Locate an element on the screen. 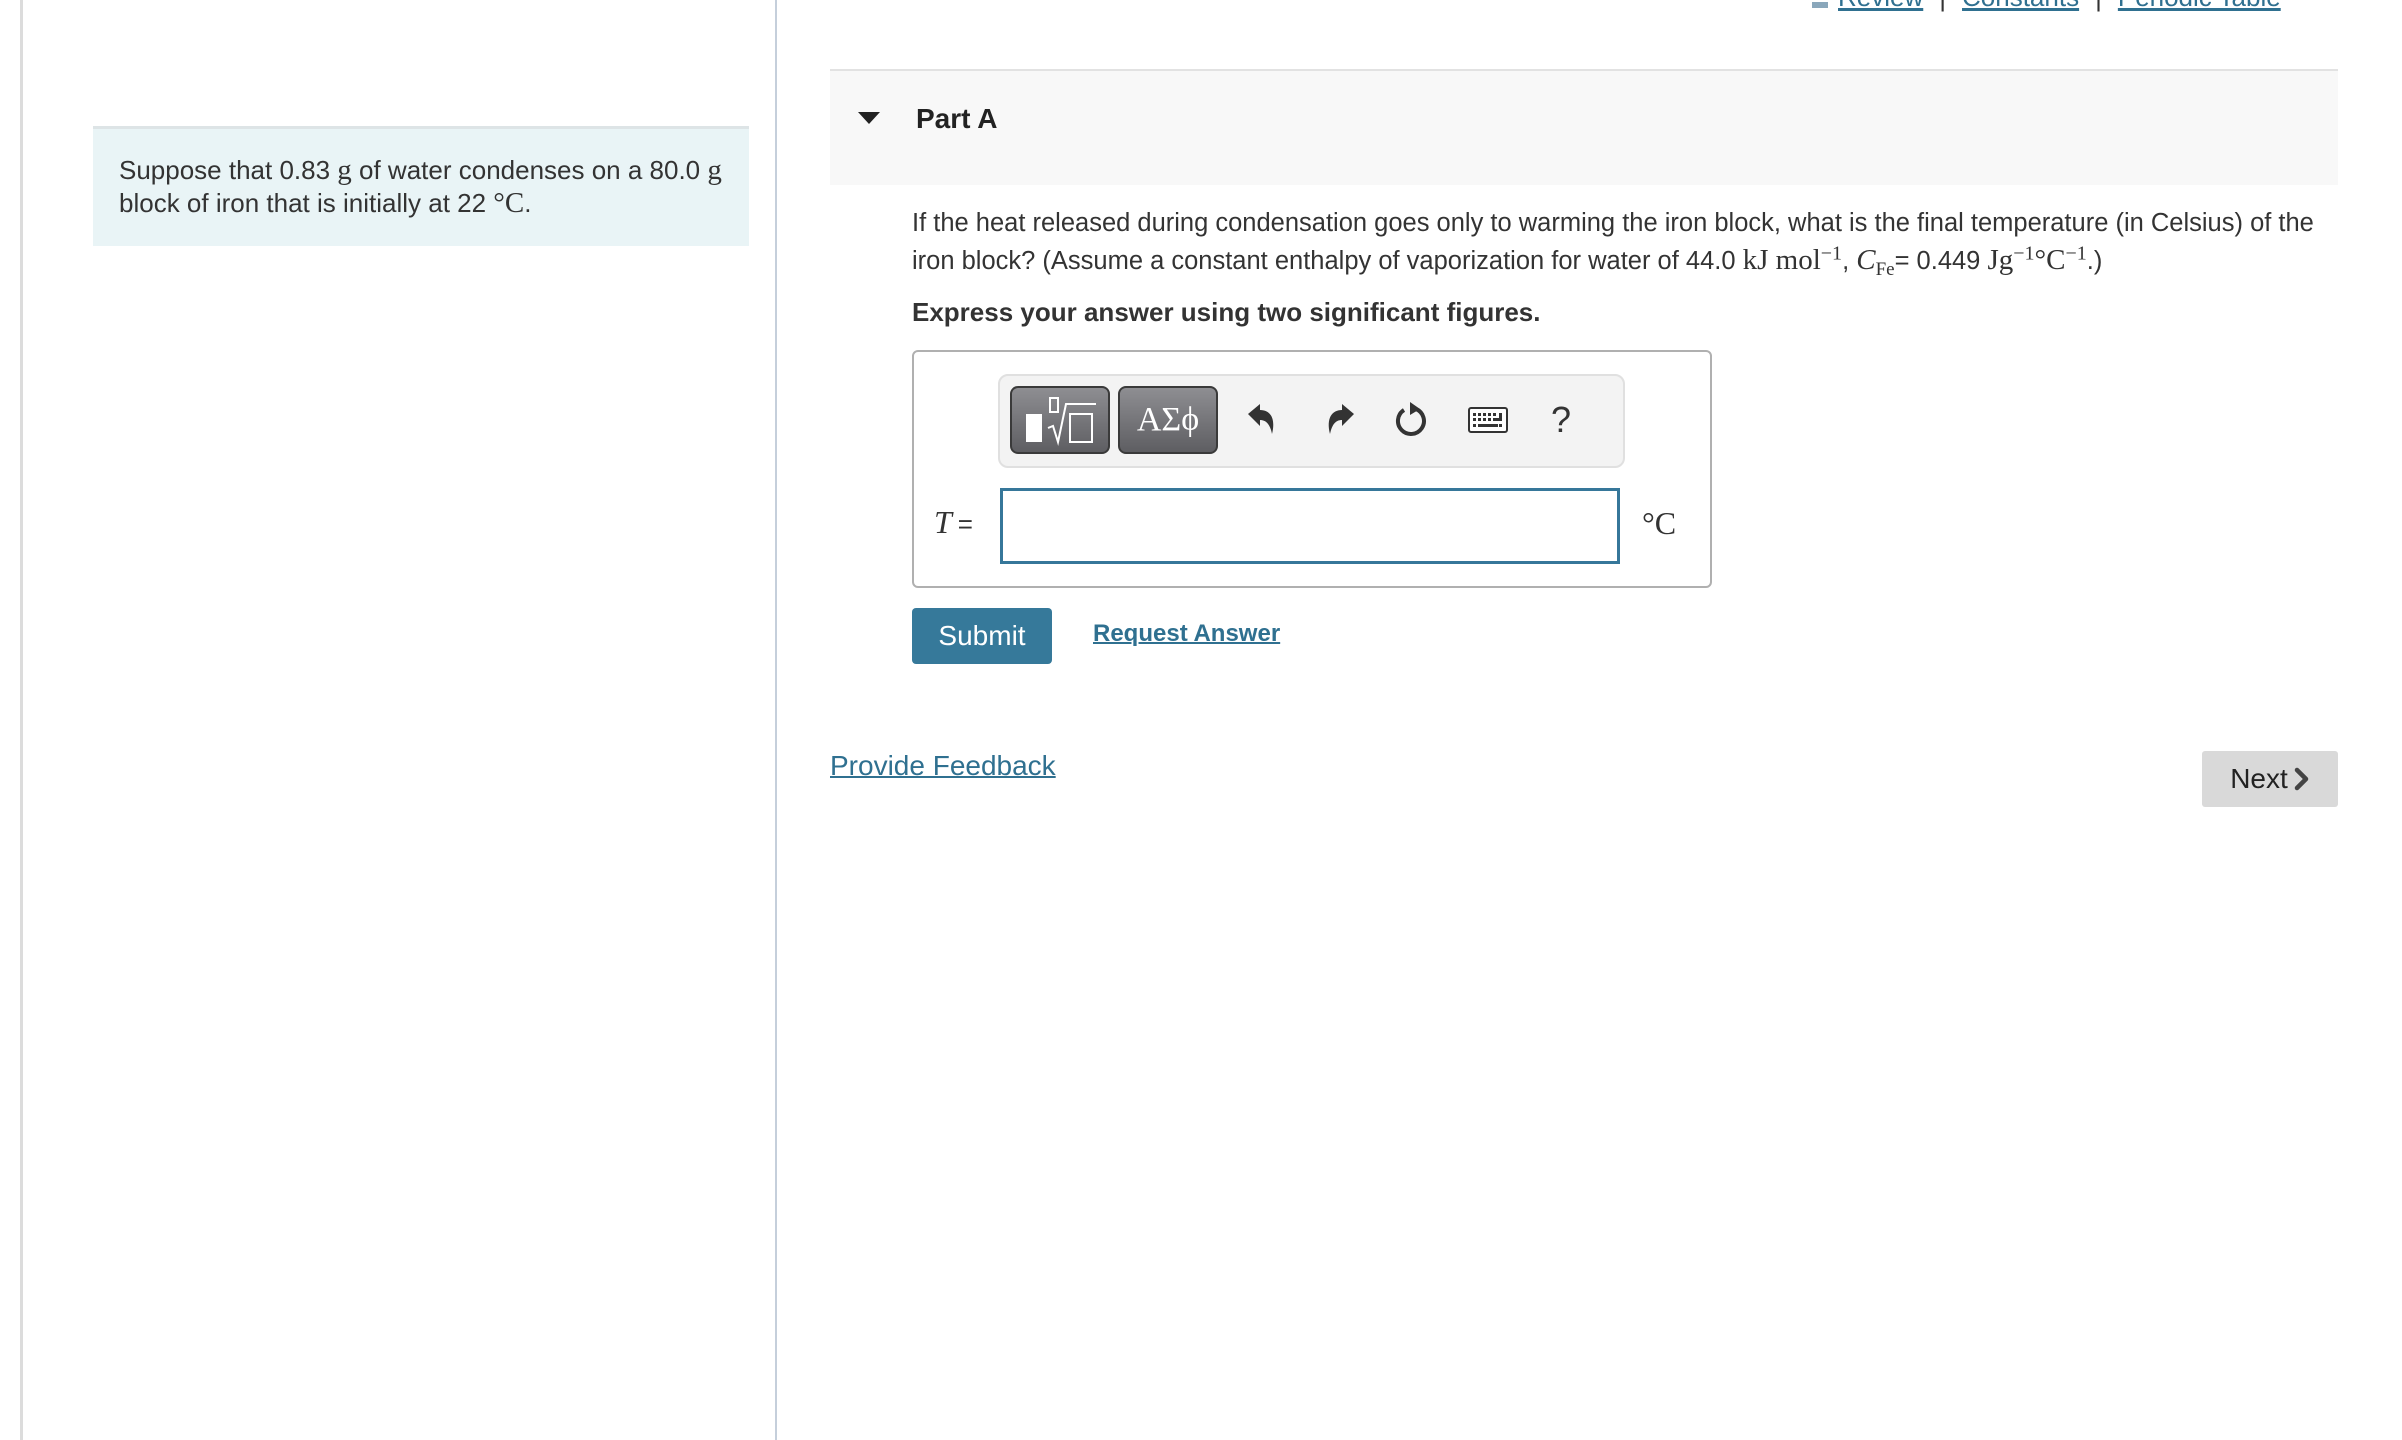 The width and height of the screenshot is (2402, 1440). undo-icon is located at coordinates (1261, 419).